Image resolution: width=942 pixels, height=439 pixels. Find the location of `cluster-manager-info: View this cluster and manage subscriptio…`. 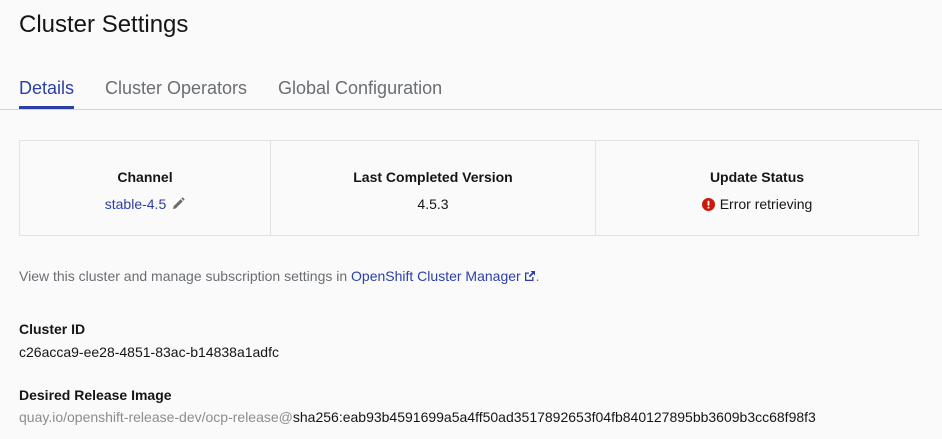

cluster-manager-info: View this cluster and manage subscriptio… is located at coordinates (279, 276).